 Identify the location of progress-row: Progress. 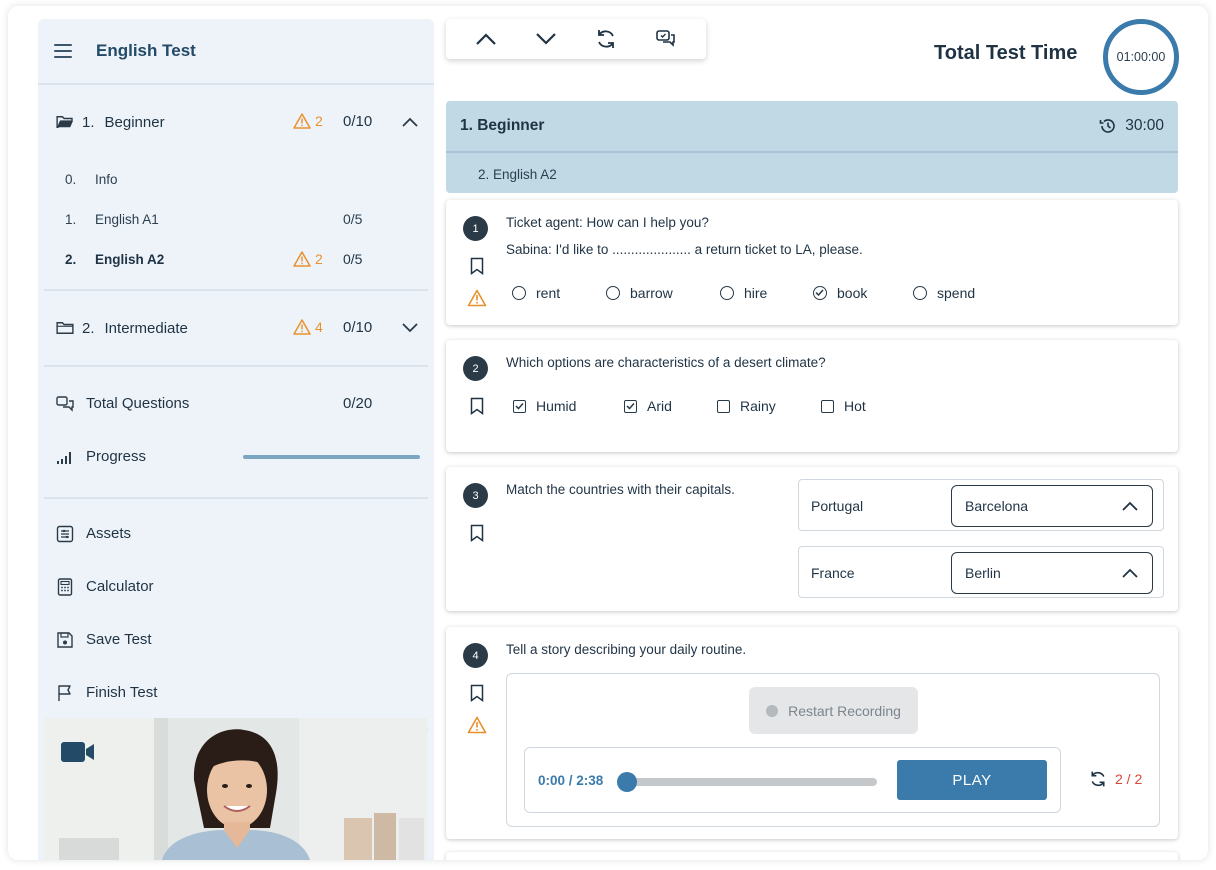
(236, 456).